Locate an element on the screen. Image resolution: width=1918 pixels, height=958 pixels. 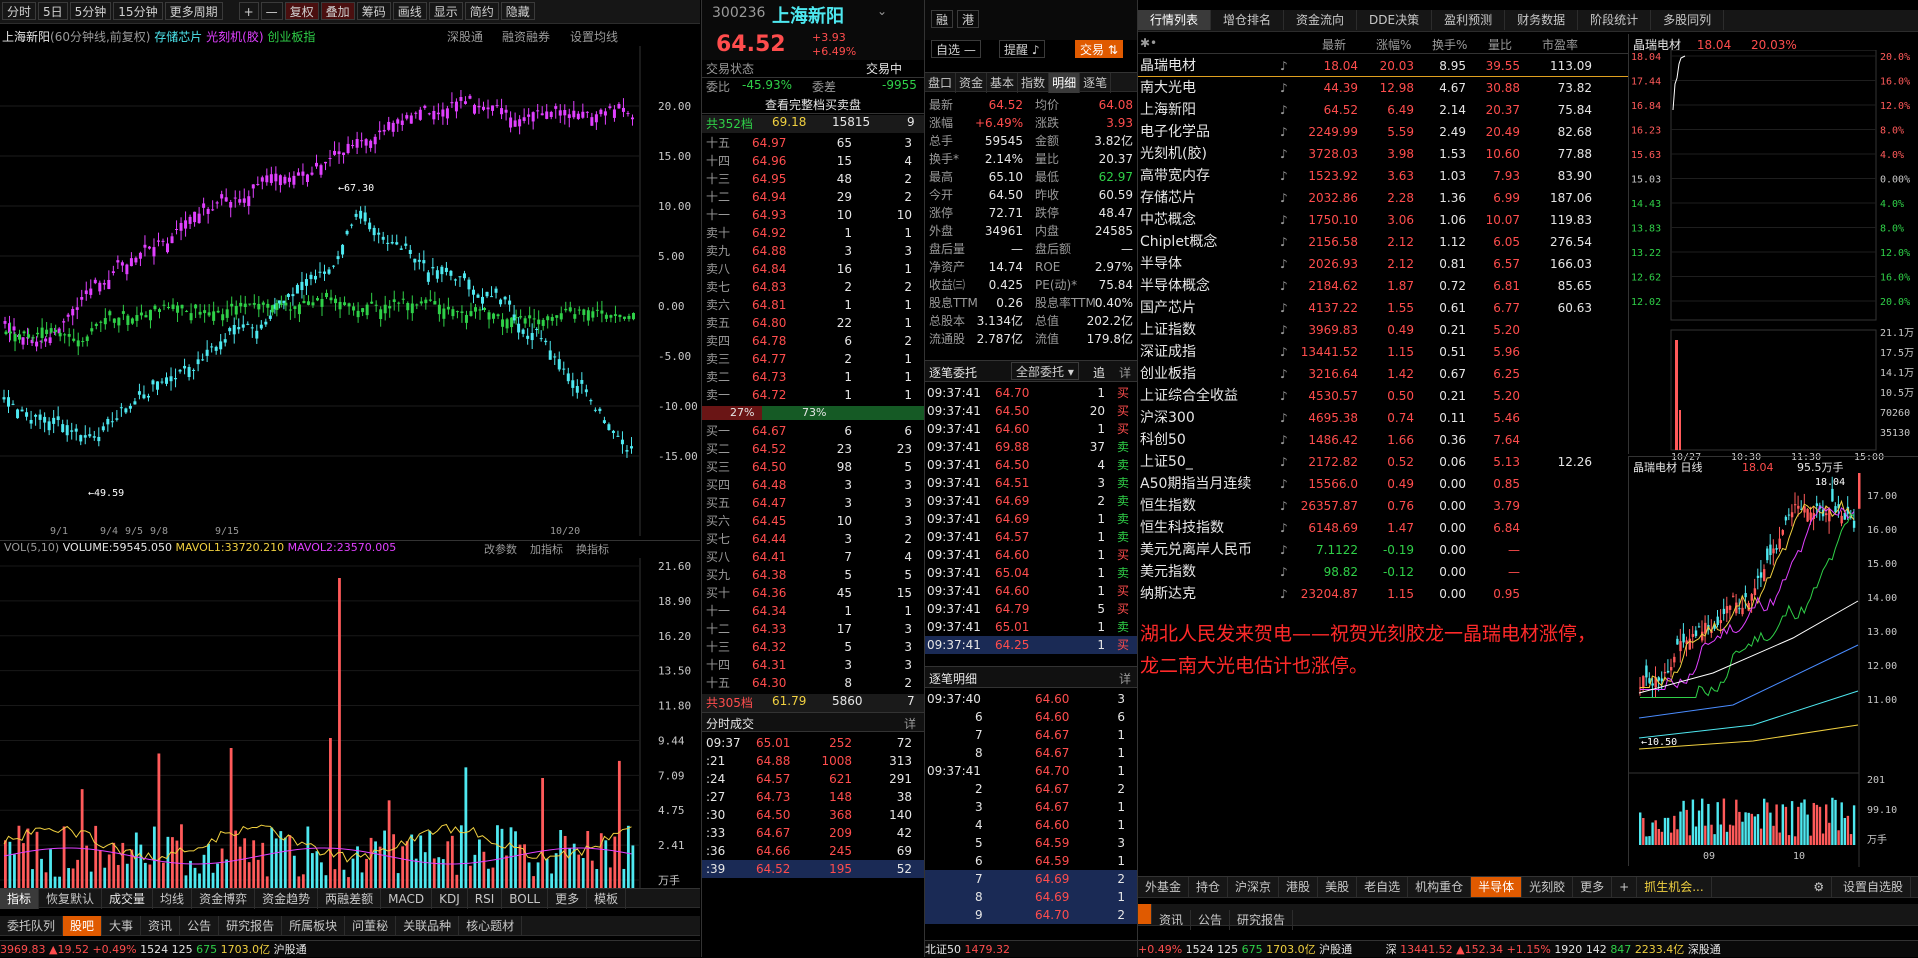
tab-g5: 老自选 is located at coordinates (1383, 887).